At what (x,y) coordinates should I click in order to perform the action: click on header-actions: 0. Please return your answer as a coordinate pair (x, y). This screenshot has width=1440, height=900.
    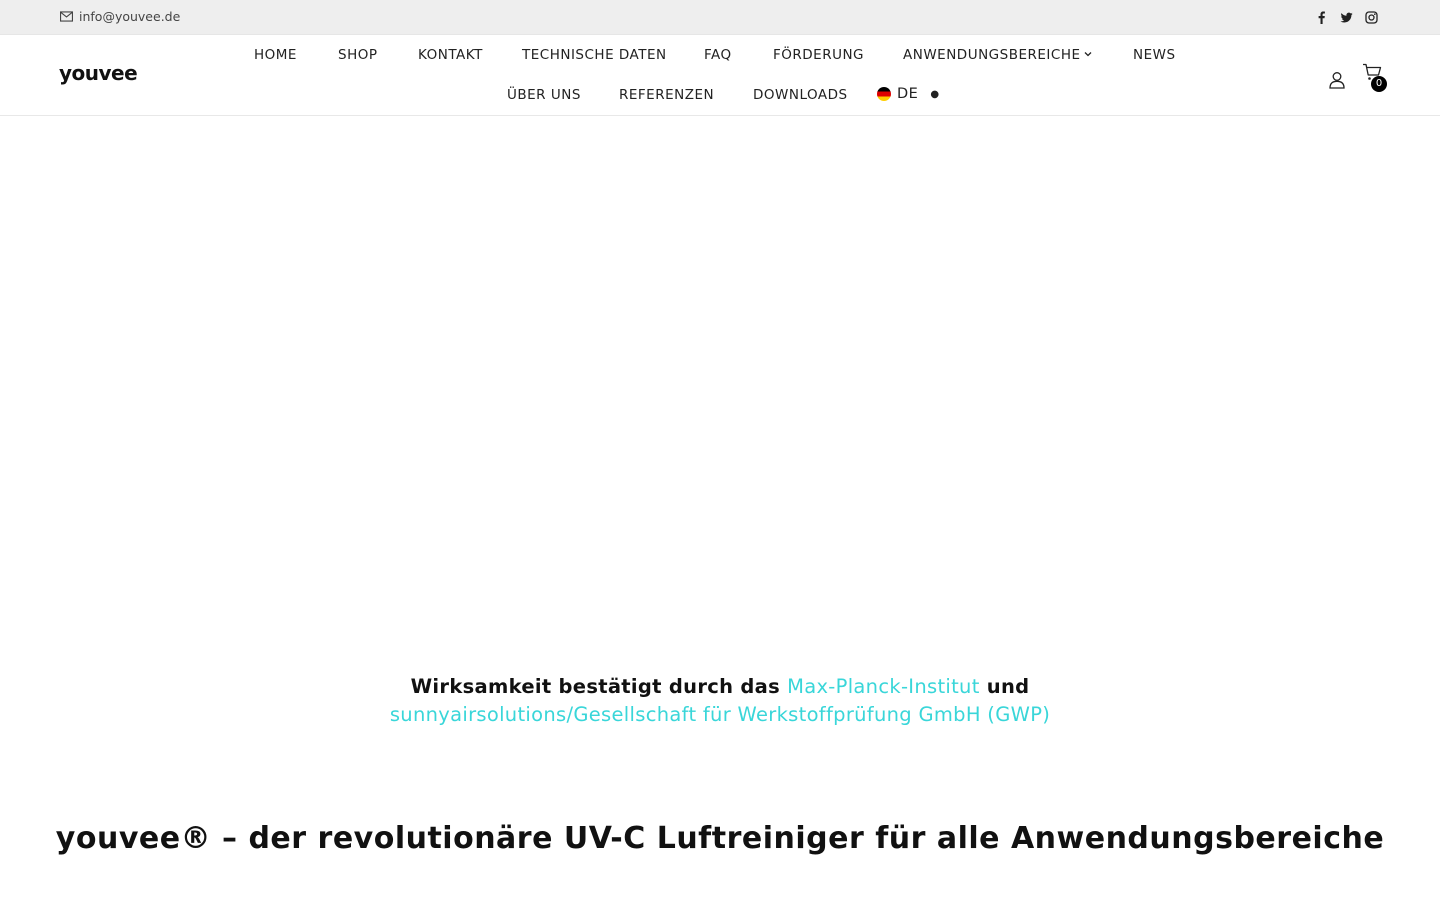
    Looking at the image, I should click on (1357, 82).